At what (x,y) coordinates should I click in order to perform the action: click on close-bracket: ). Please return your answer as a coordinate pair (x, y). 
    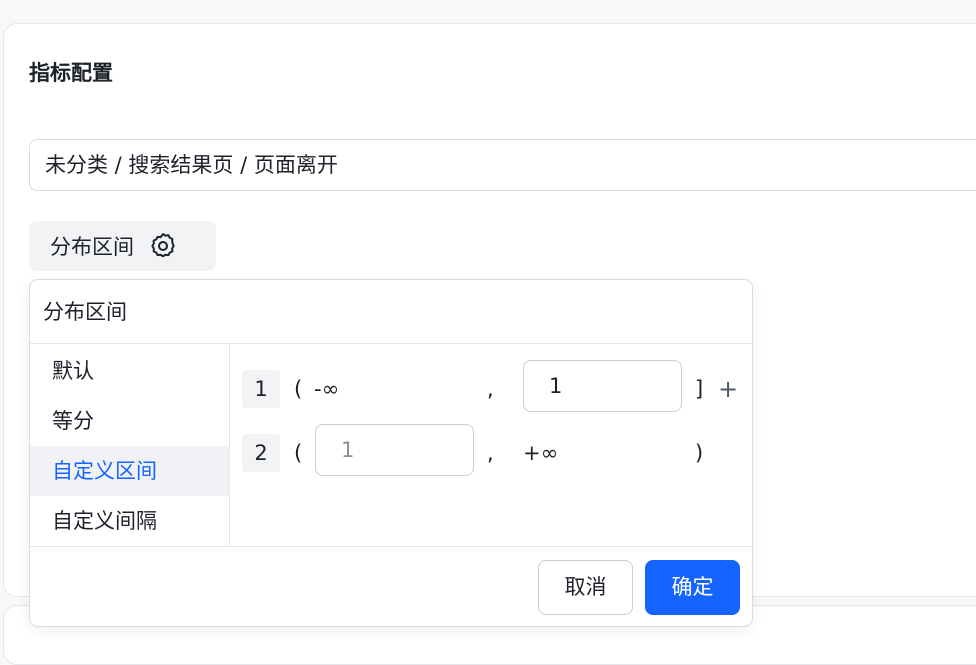
    Looking at the image, I should click on (699, 453).